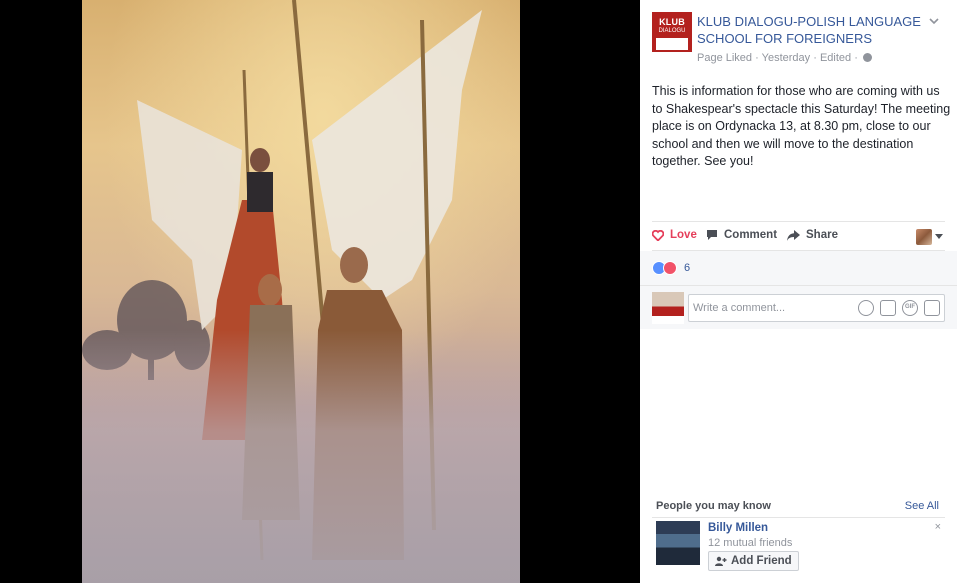  Describe the element at coordinates (932, 308) in the screenshot. I see `sticker-icon` at that location.